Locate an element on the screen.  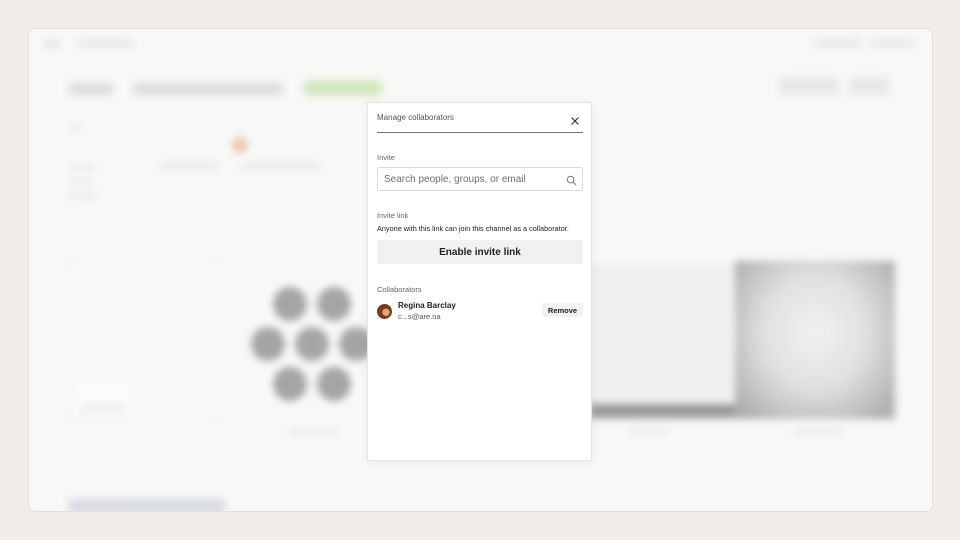
invite-label: Invite is located at coordinates (386, 157).